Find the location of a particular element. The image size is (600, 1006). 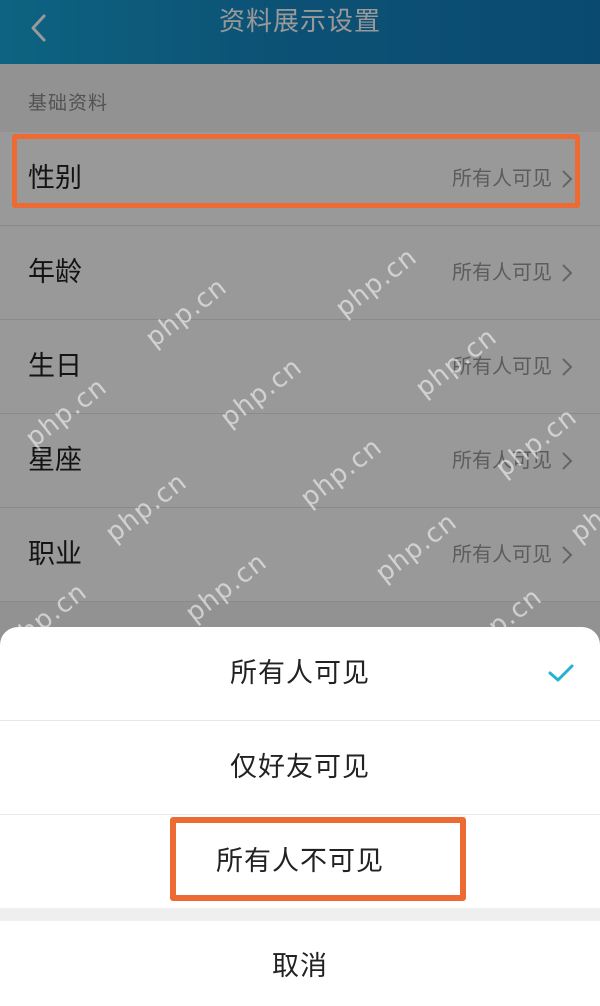

option-label: 所有人可见 is located at coordinates (300, 673).